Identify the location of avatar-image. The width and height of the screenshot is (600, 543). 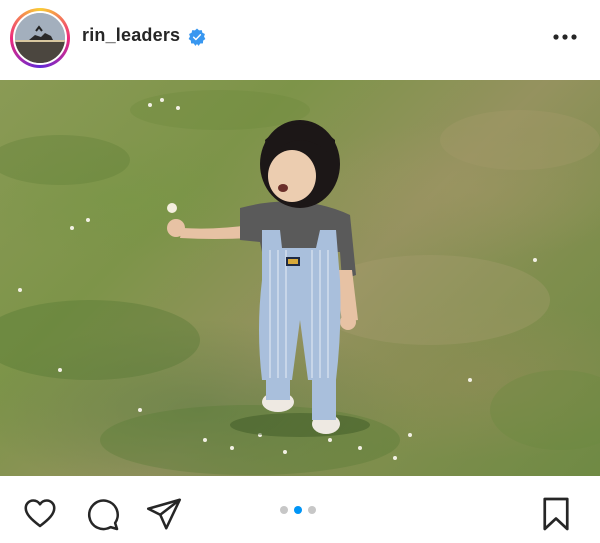
(40, 38).